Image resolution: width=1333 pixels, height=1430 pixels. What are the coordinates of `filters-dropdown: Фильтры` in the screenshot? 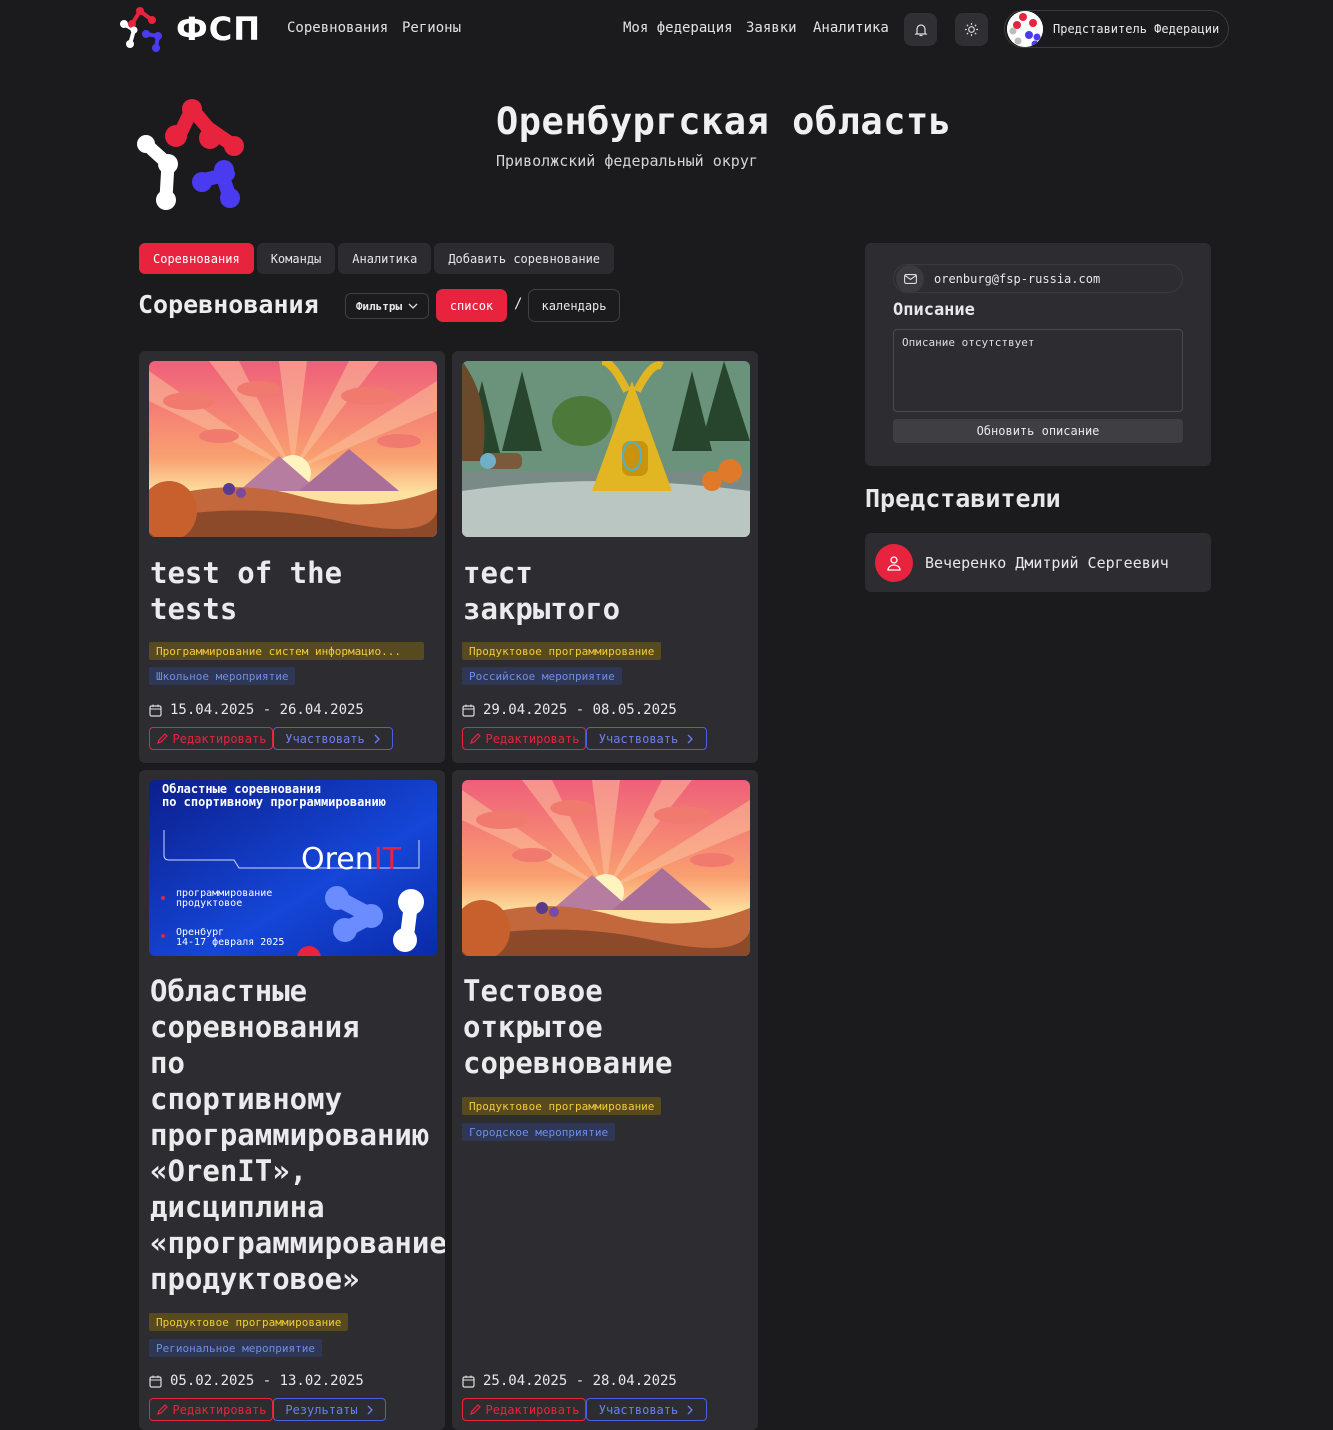 It's located at (387, 306).